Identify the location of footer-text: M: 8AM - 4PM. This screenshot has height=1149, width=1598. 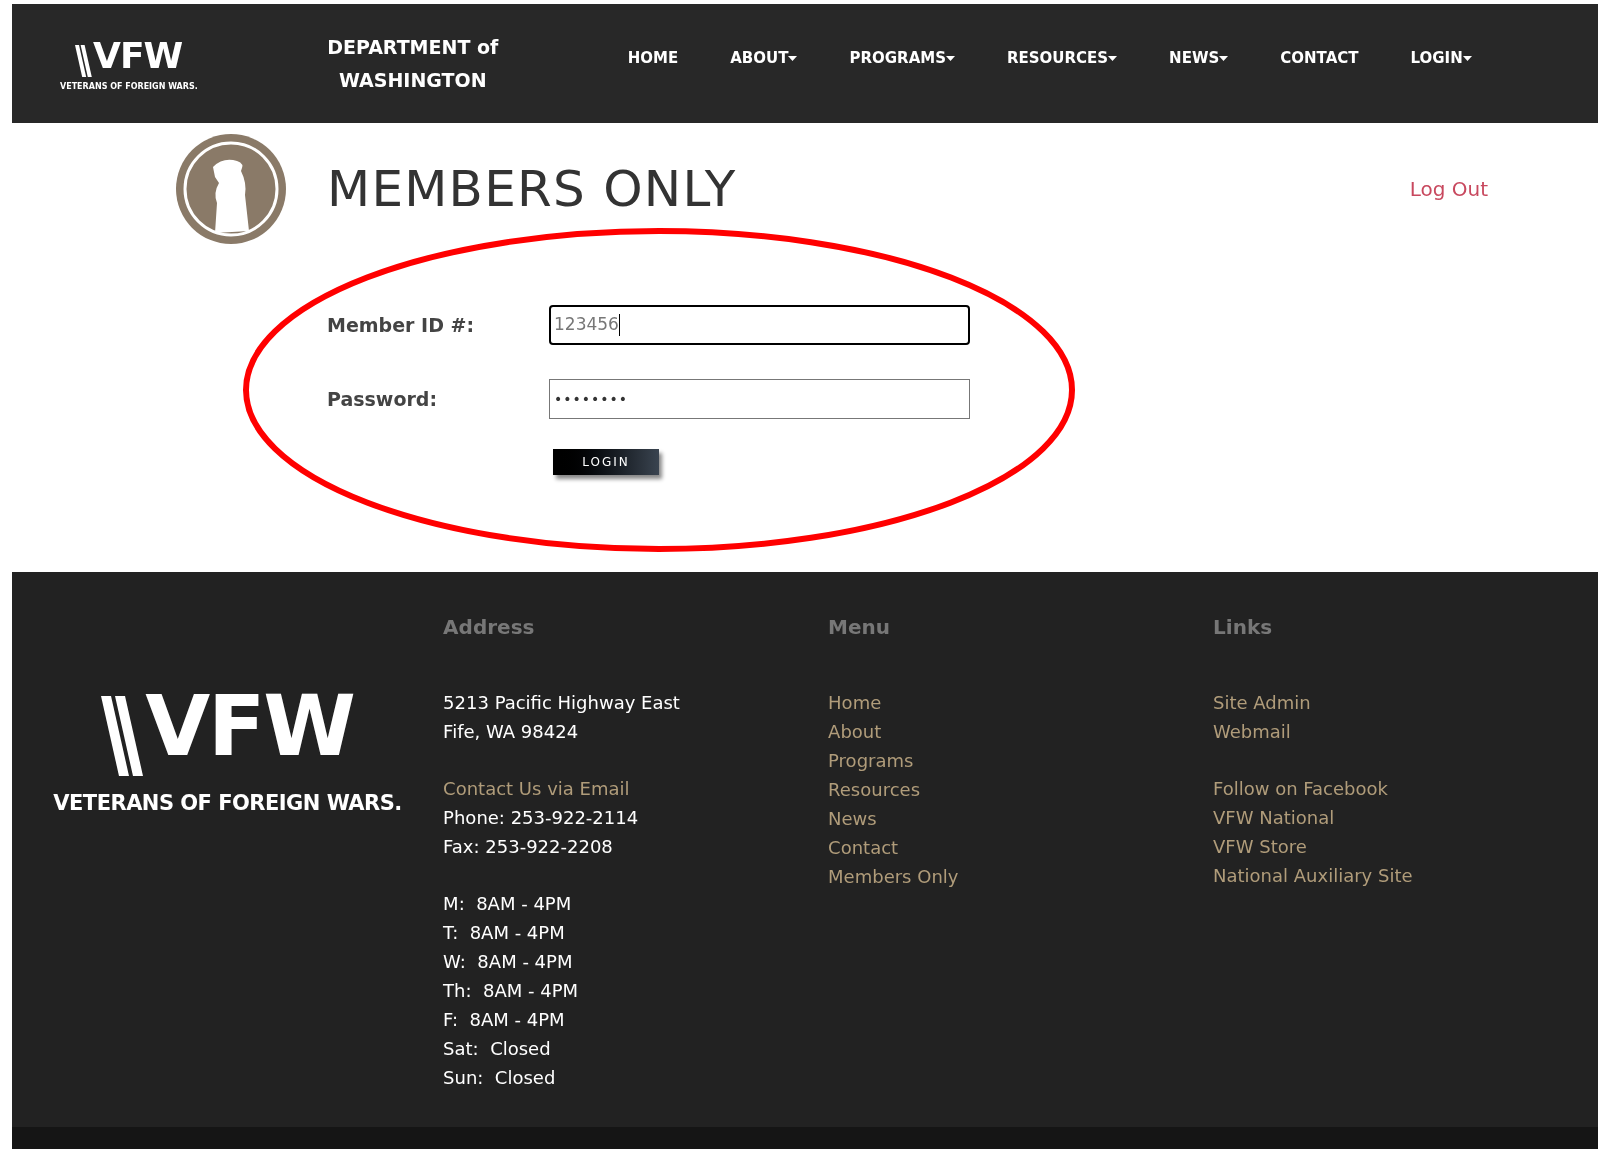
(507, 904).